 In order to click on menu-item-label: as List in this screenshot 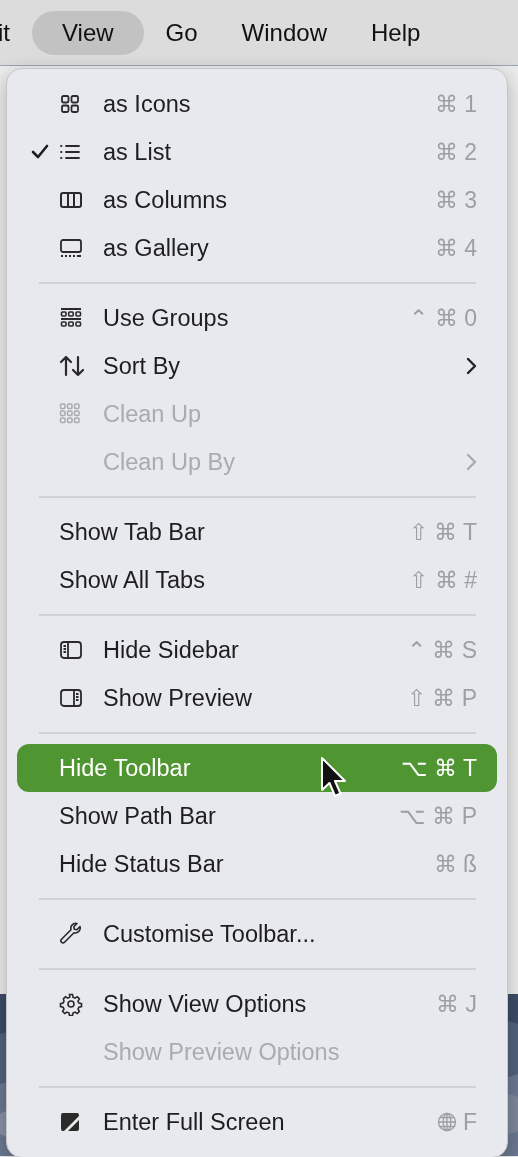, I will do `click(137, 152)`.